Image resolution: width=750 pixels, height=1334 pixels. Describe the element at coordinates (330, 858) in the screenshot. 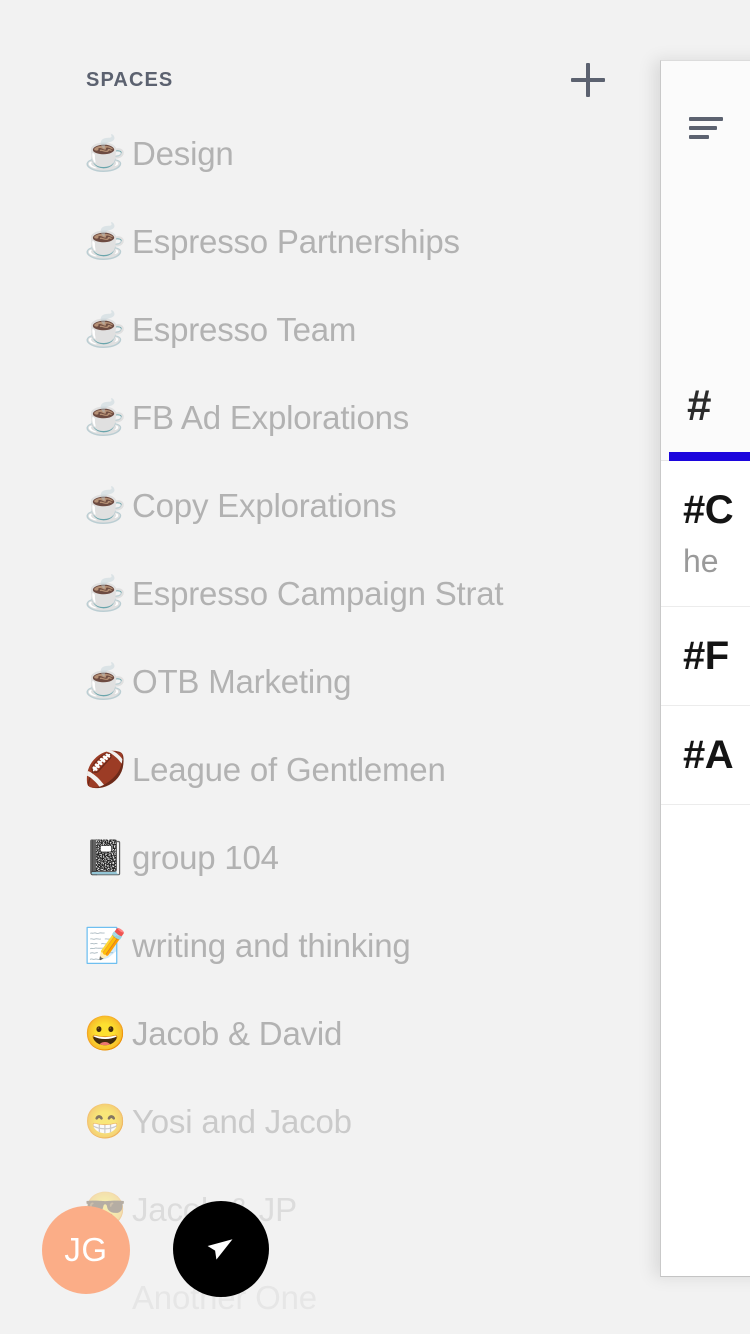

I see `space-list-item: 📓 group 104` at that location.